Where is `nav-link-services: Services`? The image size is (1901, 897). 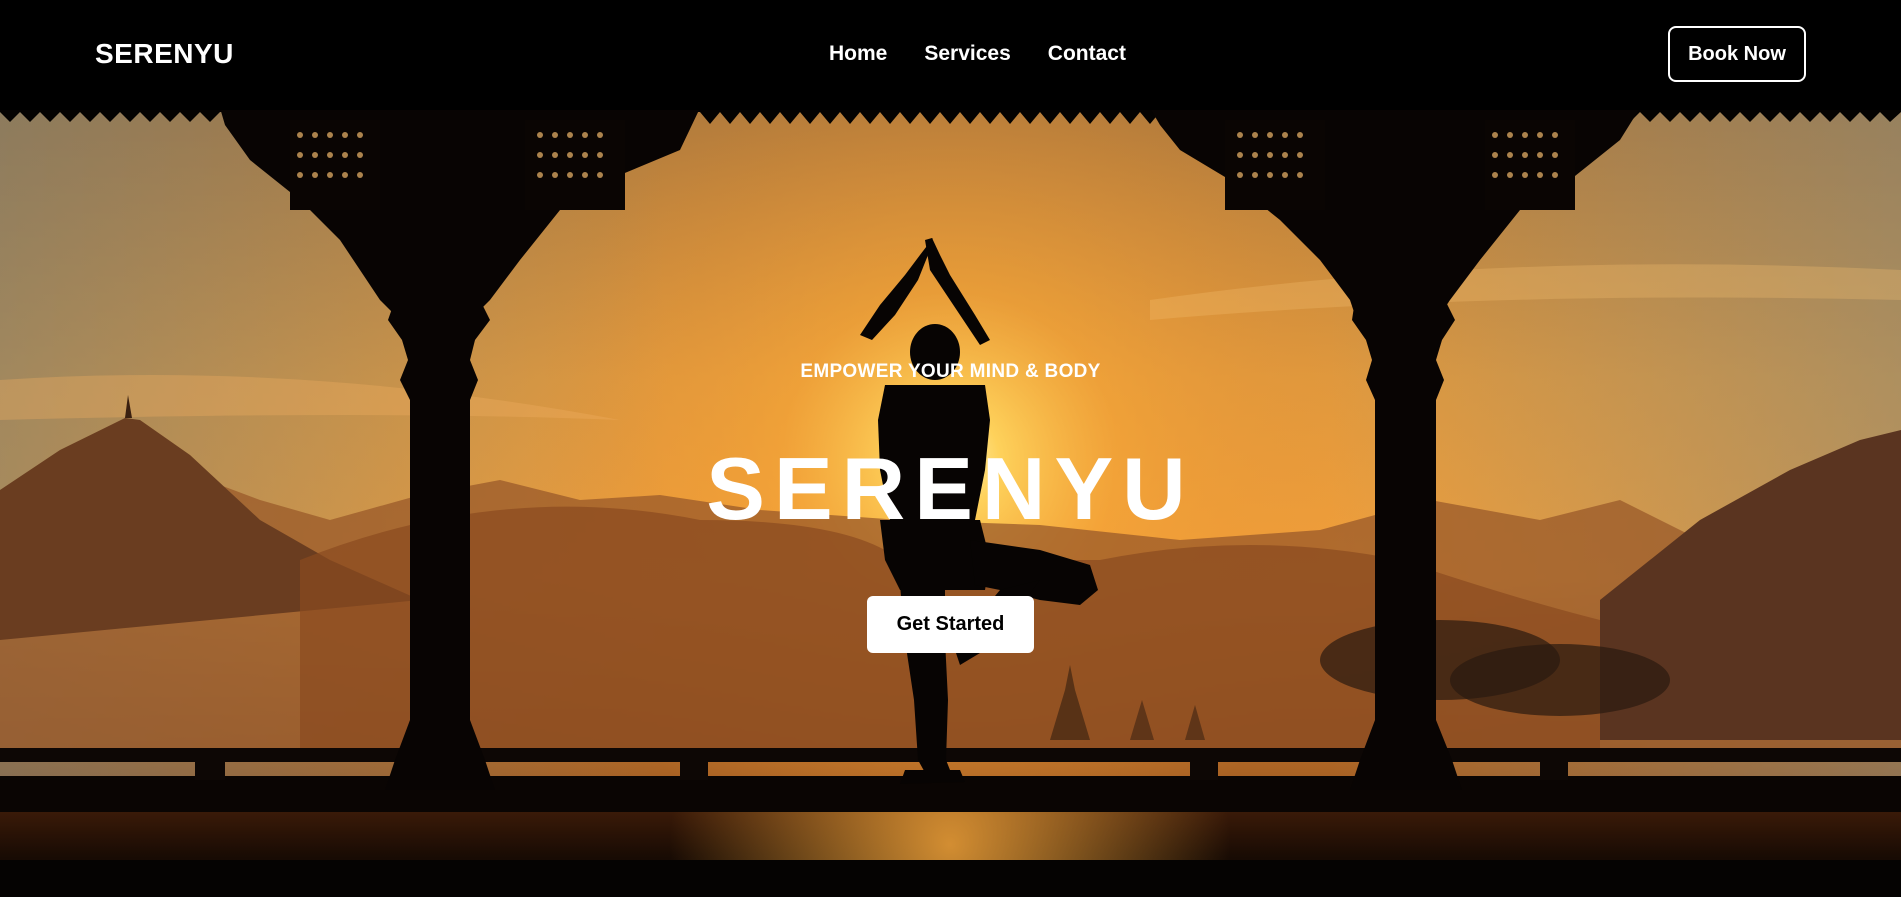
nav-link-services: Services is located at coordinates (967, 54).